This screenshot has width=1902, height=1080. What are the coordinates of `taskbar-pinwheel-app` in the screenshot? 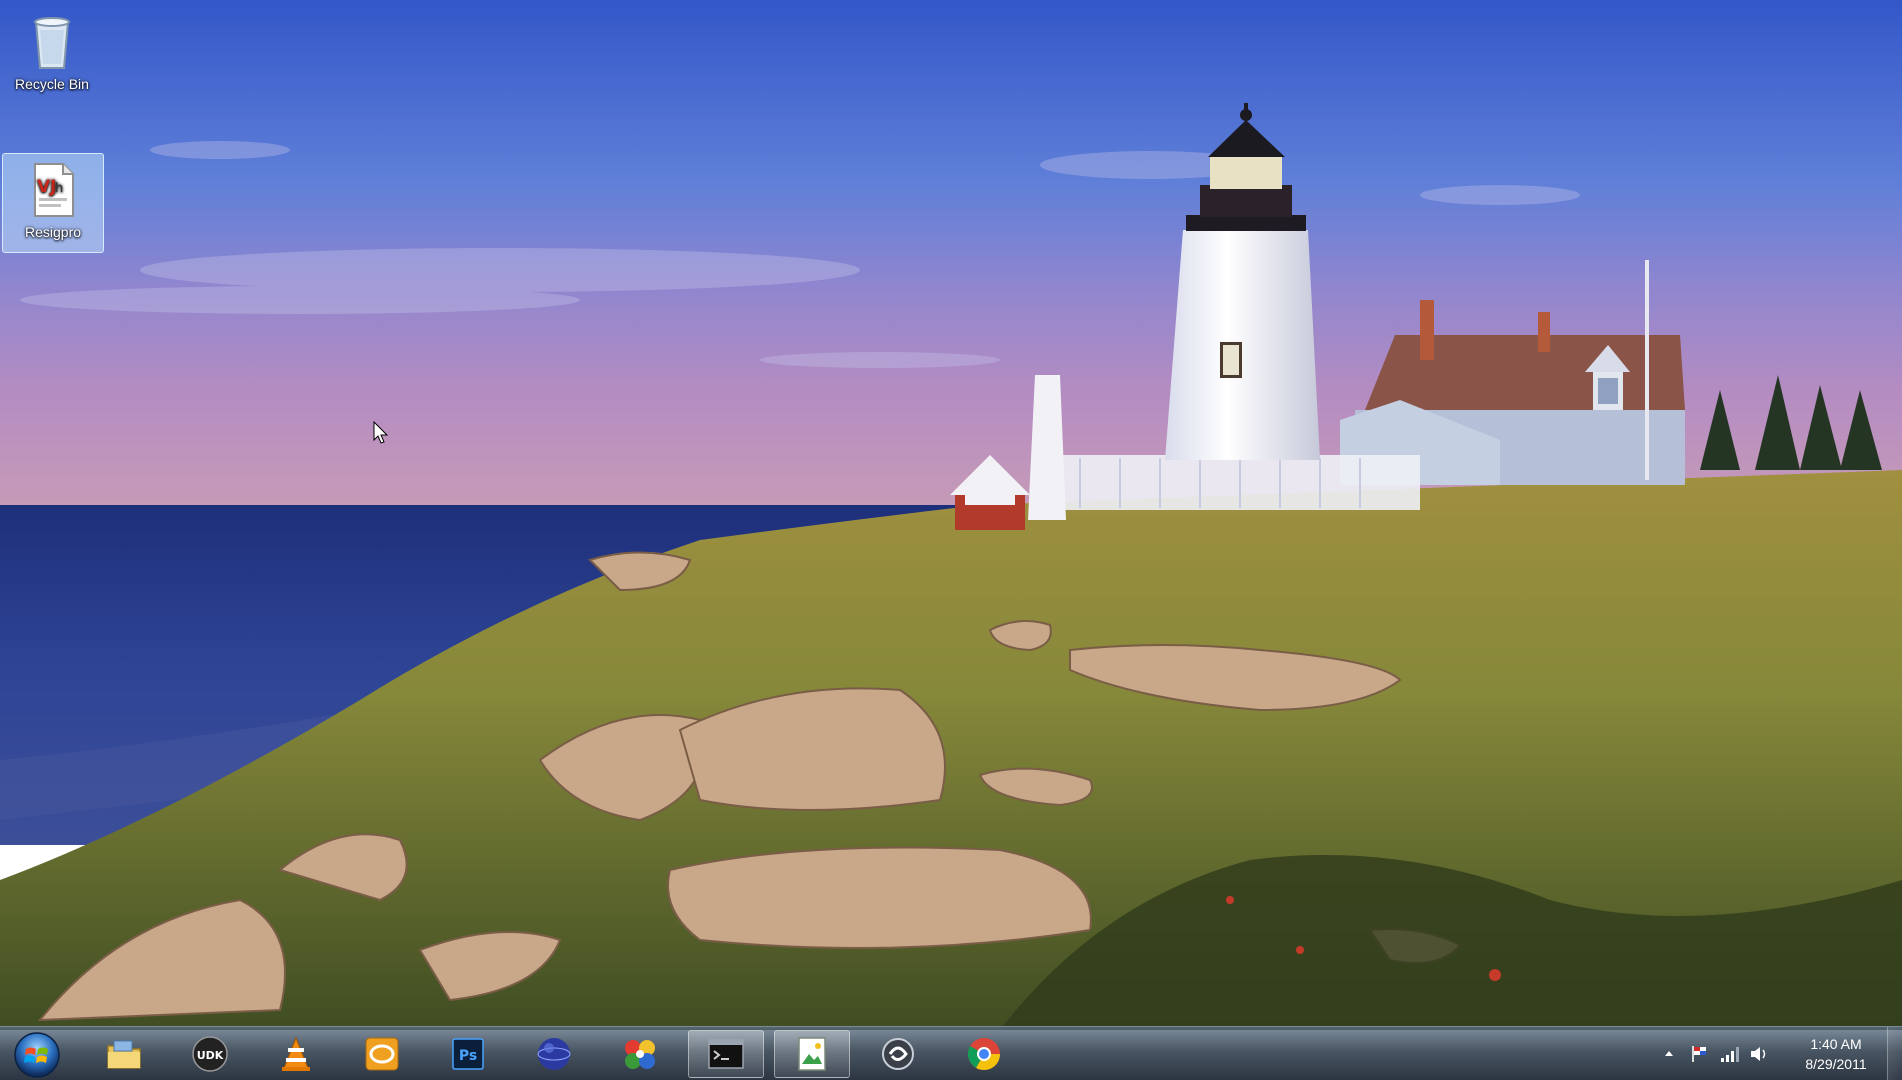 It's located at (640, 1054).